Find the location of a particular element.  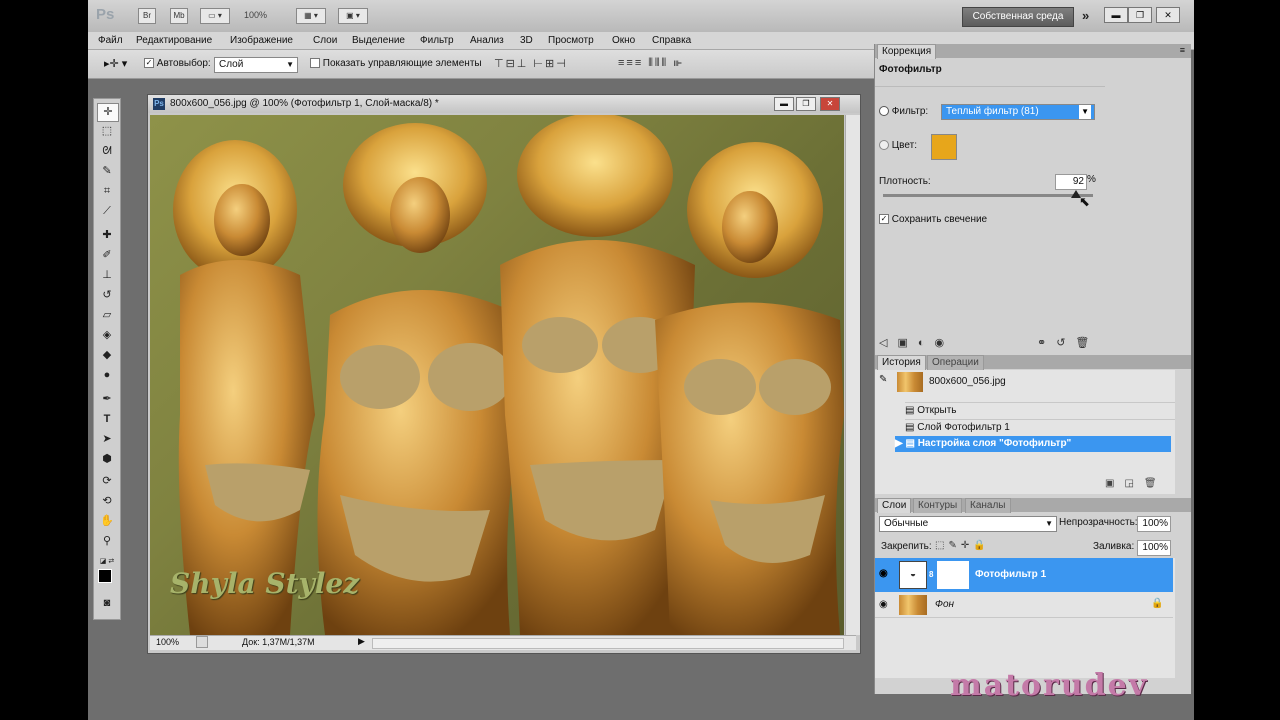

density-slider-track is located at coordinates (988, 195).